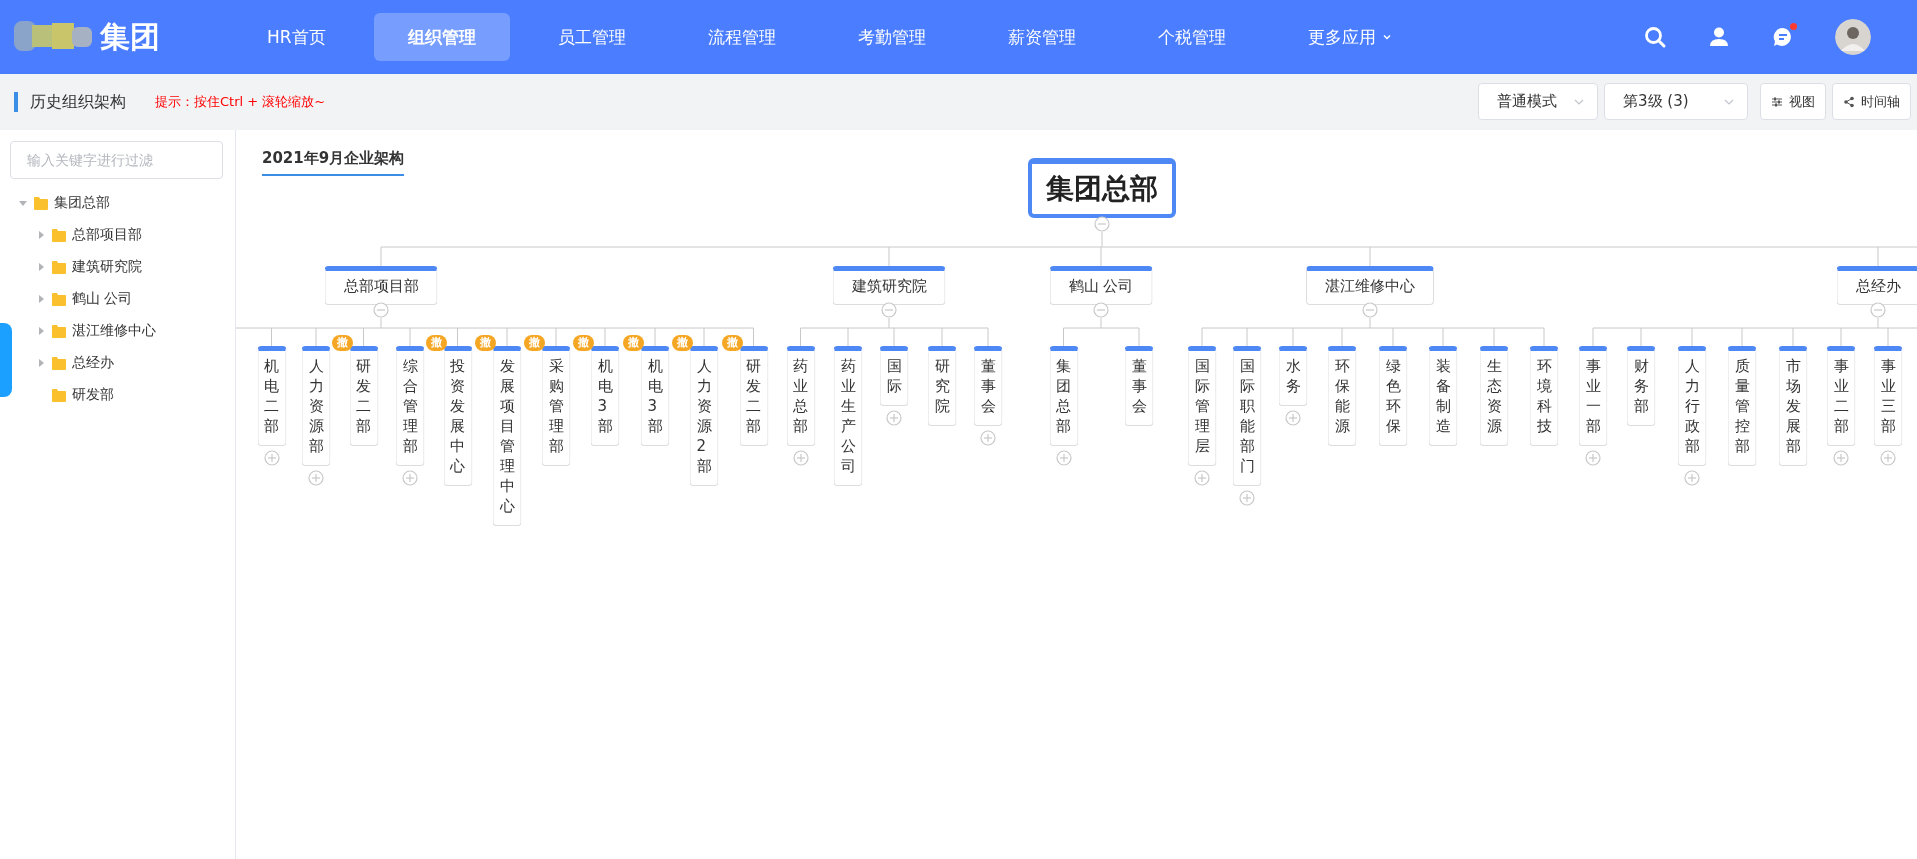 This screenshot has height=859, width=1917. Describe the element at coordinates (130, 36) in the screenshot. I see `logo-text: 集团` at that location.